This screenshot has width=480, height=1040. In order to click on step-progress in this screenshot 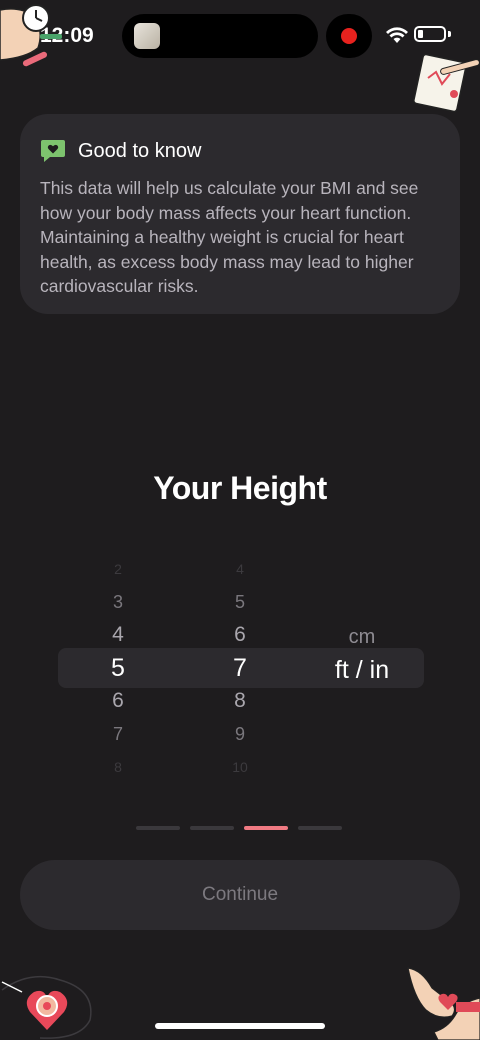, I will do `click(239, 828)`.